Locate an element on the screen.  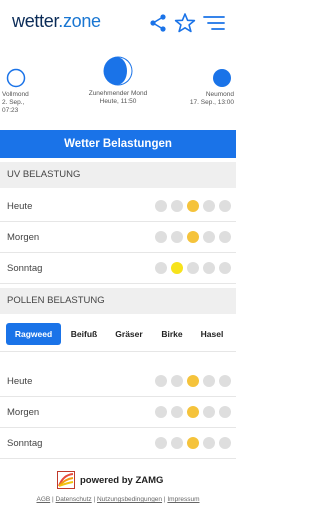
powered-by-label: powered by is located at coordinates (106, 480).